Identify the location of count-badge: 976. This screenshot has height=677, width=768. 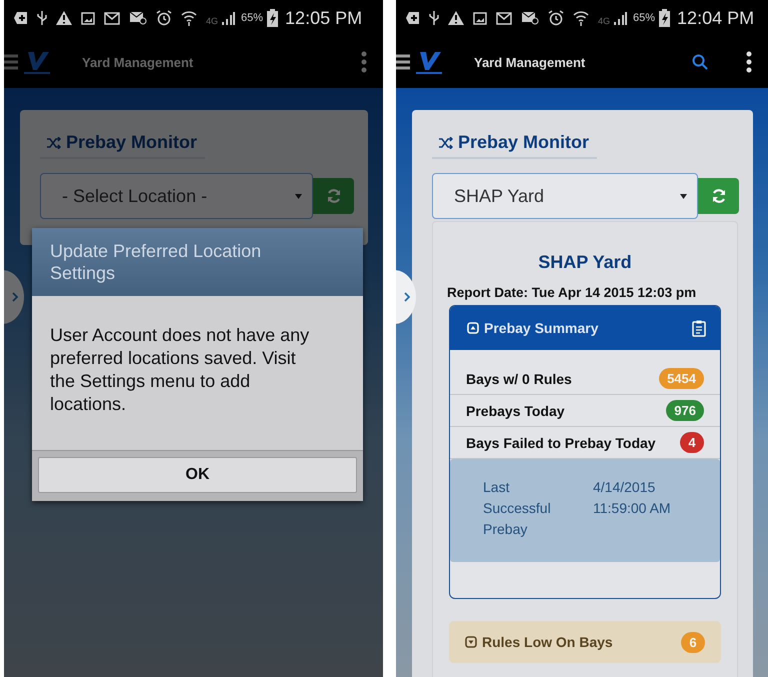
(685, 410).